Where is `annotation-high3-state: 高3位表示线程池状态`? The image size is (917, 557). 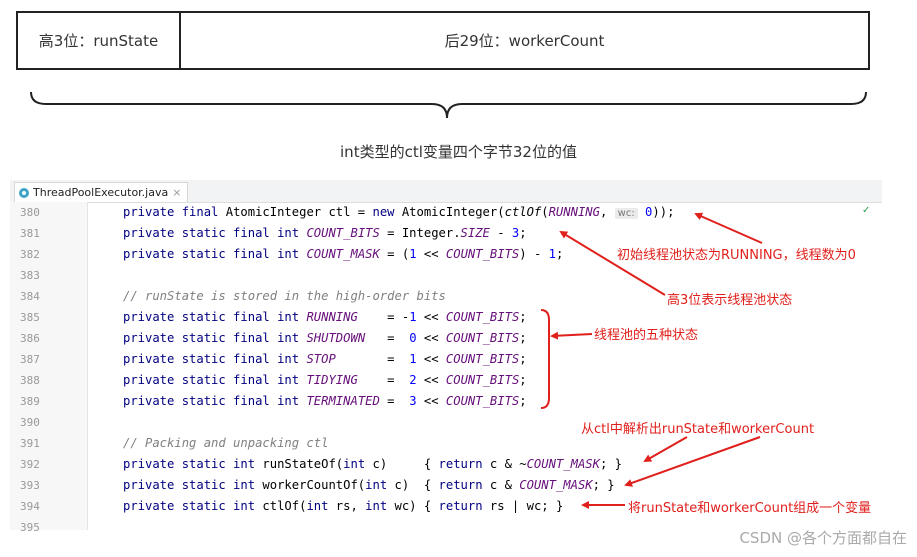 annotation-high3-state: 高3位表示线程池状态 is located at coordinates (730, 300).